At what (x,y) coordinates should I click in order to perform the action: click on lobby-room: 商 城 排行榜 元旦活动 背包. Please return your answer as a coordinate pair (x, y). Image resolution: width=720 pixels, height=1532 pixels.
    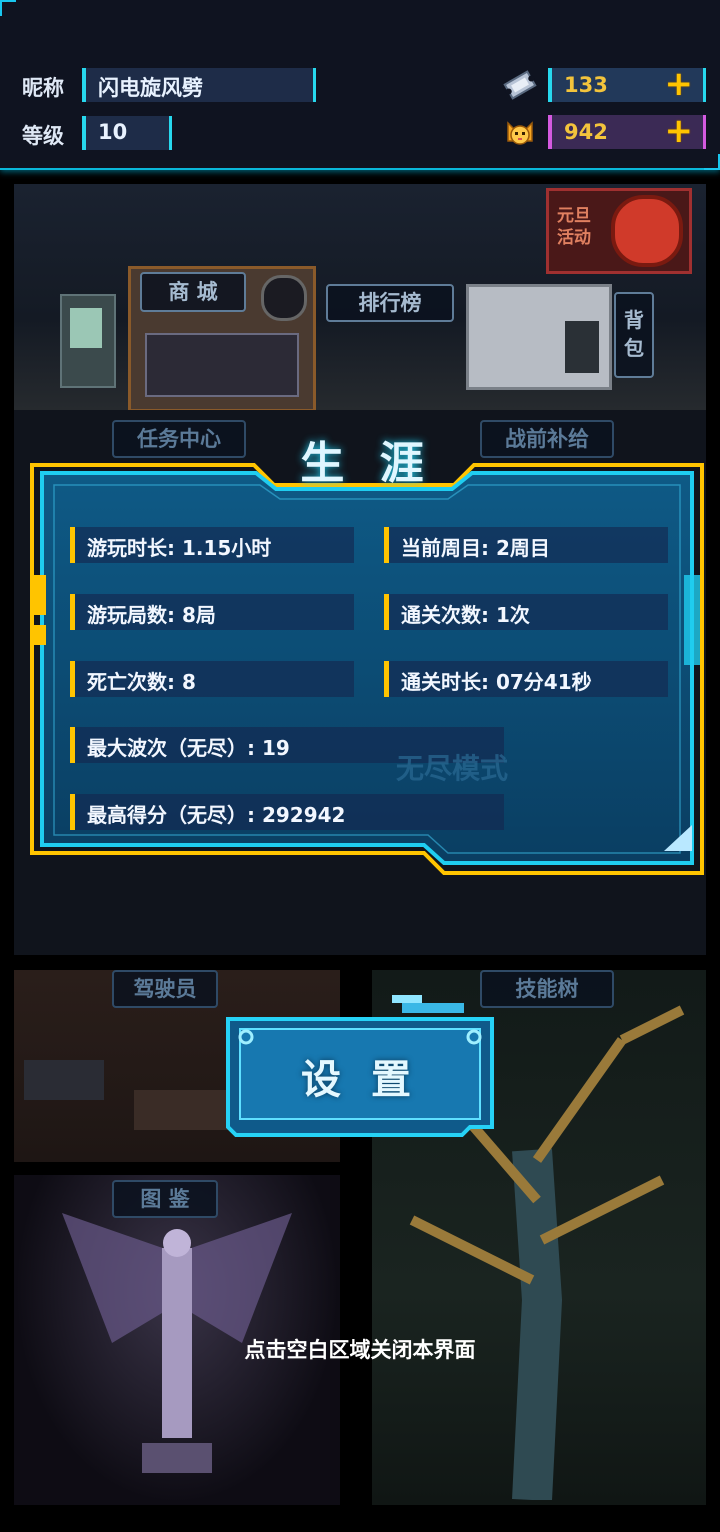
    Looking at the image, I should click on (360, 298).